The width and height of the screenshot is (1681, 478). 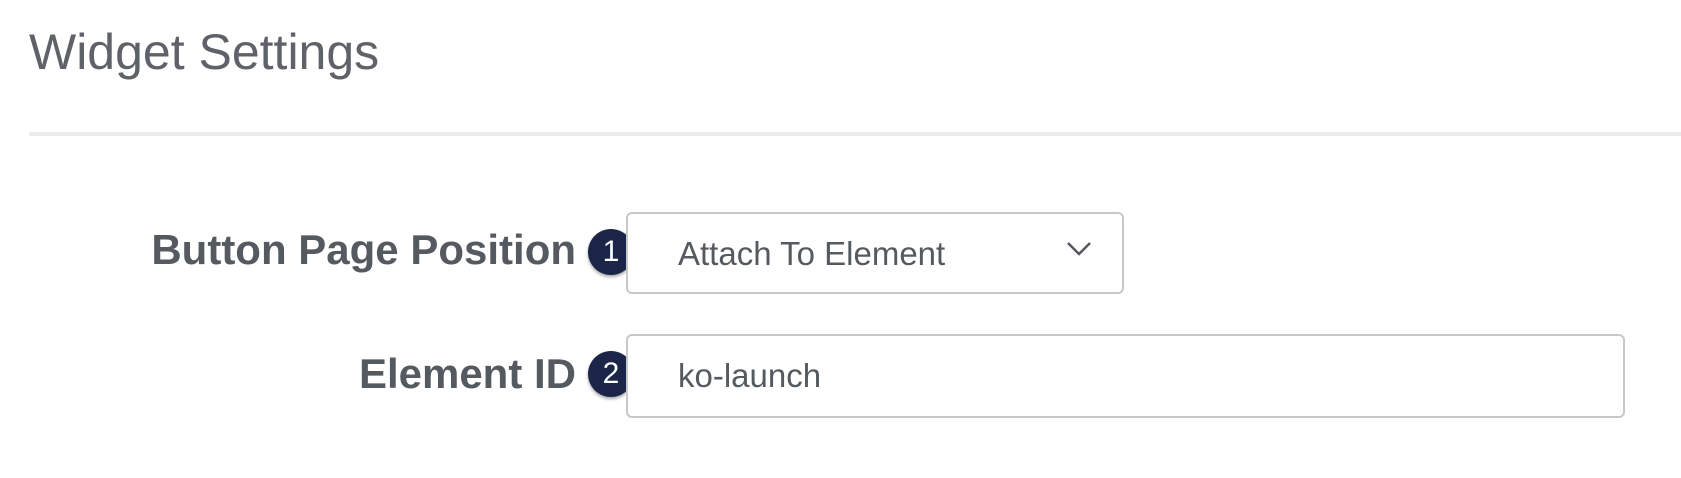 What do you see at coordinates (204, 52) in the screenshot?
I see `page-title: Widget Settings` at bounding box center [204, 52].